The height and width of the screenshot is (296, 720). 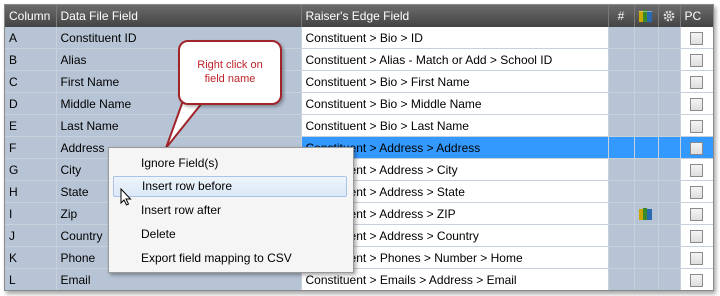 What do you see at coordinates (230, 258) in the screenshot?
I see `menu-item-export-csv: Export field mapping to CSV` at bounding box center [230, 258].